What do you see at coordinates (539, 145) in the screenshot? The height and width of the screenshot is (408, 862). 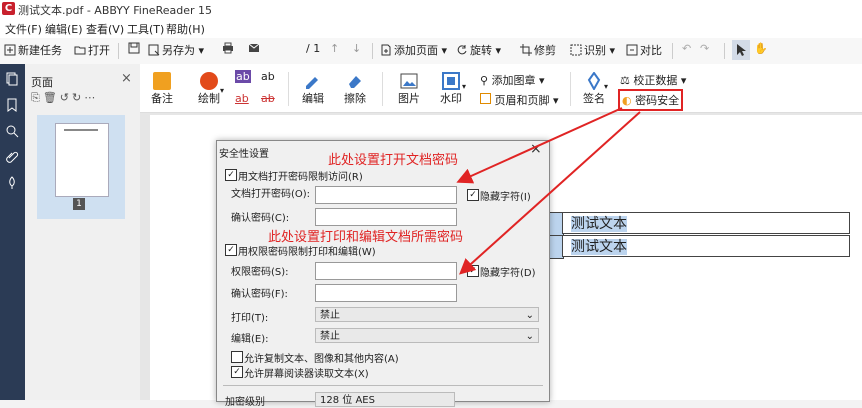 I see `arrow-to-open-password` at bounding box center [539, 145].